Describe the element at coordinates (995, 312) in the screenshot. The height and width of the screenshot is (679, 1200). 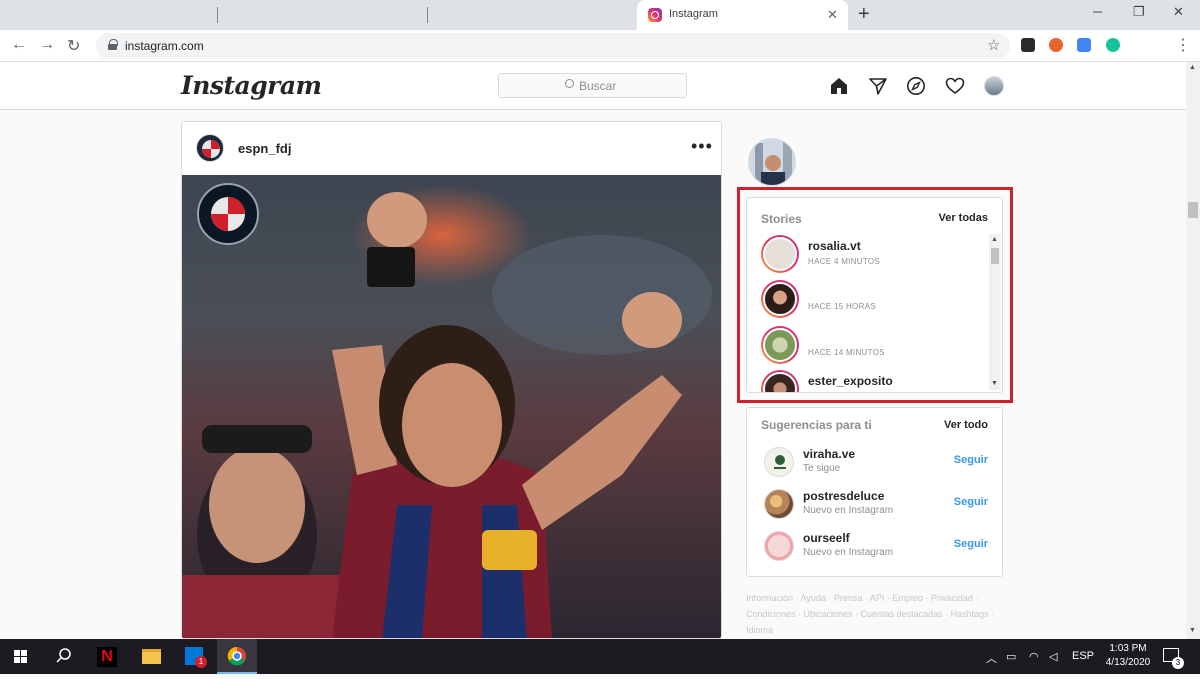
I see `stories-scrollbar: ▲ ▼` at that location.